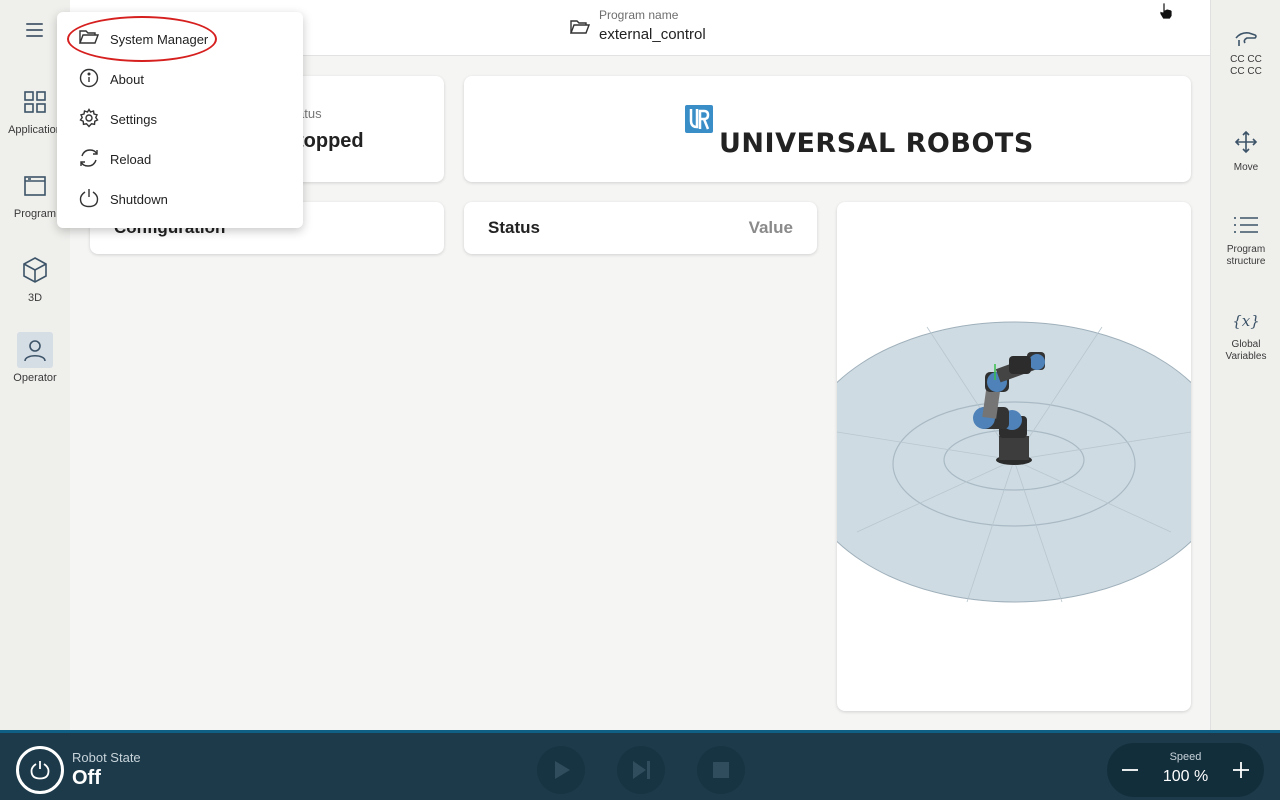 The height and width of the screenshot is (800, 1280). What do you see at coordinates (1166, 11) in the screenshot?
I see `hand-cursor-icon` at bounding box center [1166, 11].